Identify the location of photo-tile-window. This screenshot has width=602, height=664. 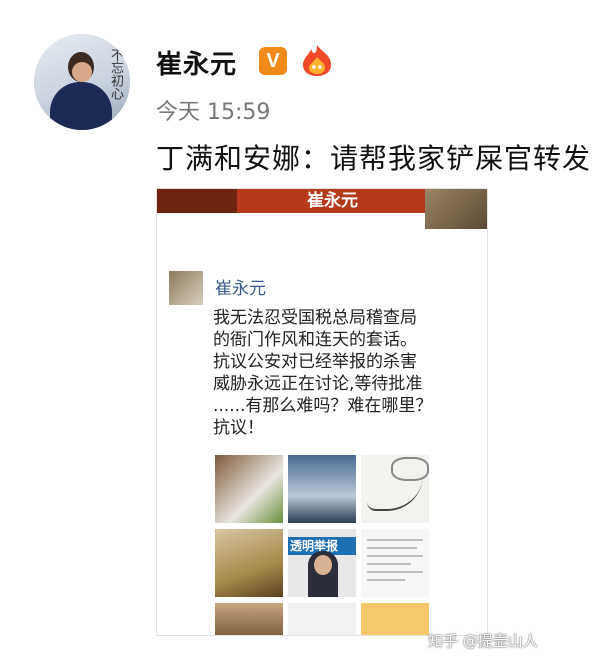
(322, 489).